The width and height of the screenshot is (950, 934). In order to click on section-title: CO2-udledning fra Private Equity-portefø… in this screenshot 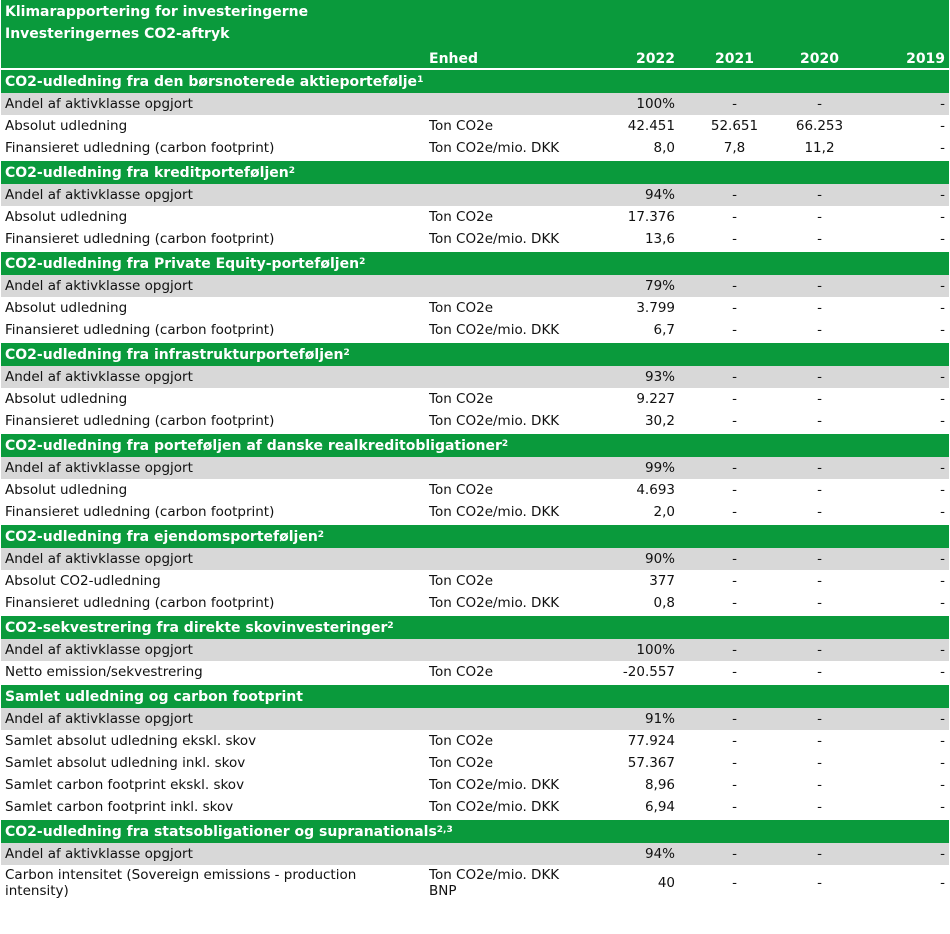, I will do `click(182, 263)`.